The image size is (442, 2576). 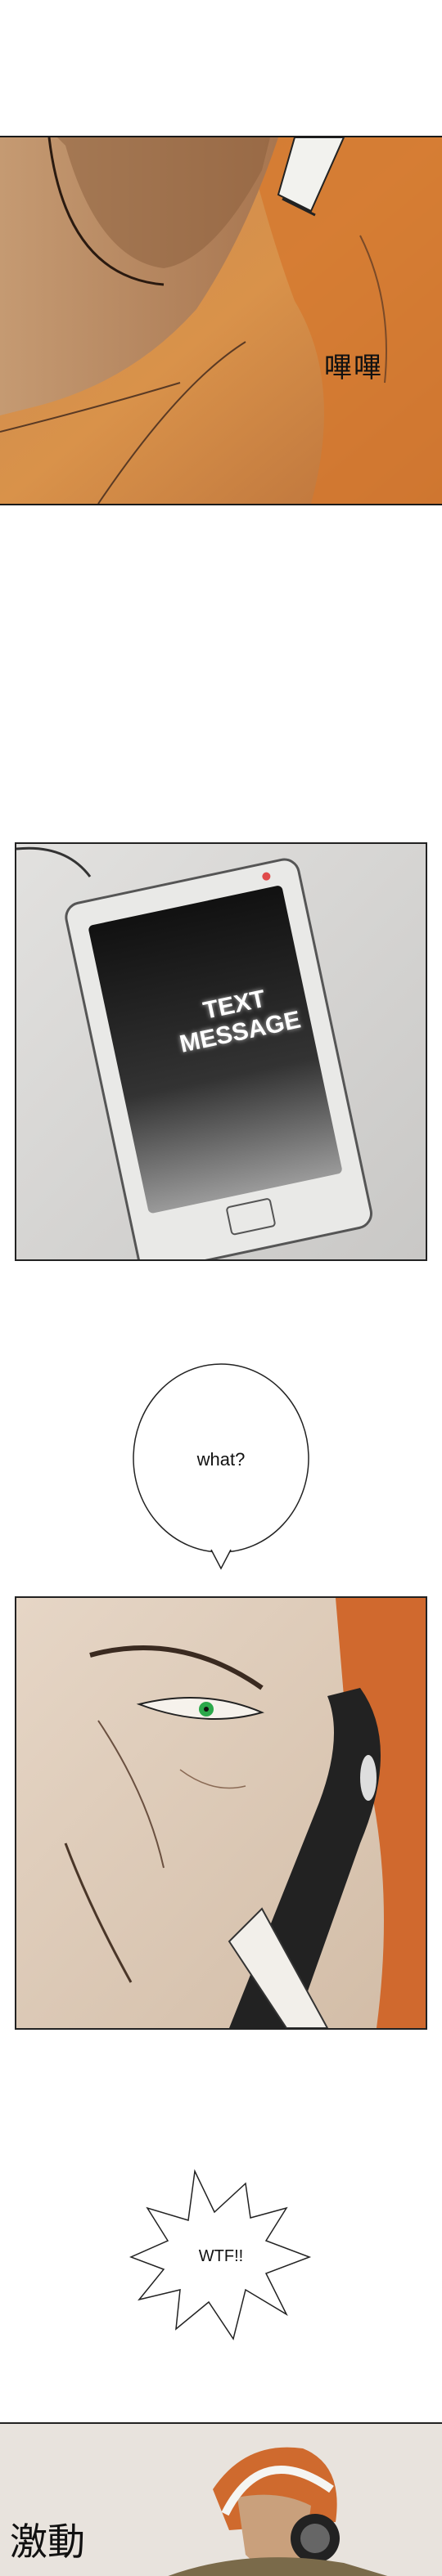 What do you see at coordinates (221, 2499) in the screenshot?
I see `panel-person-headphones: 激動` at bounding box center [221, 2499].